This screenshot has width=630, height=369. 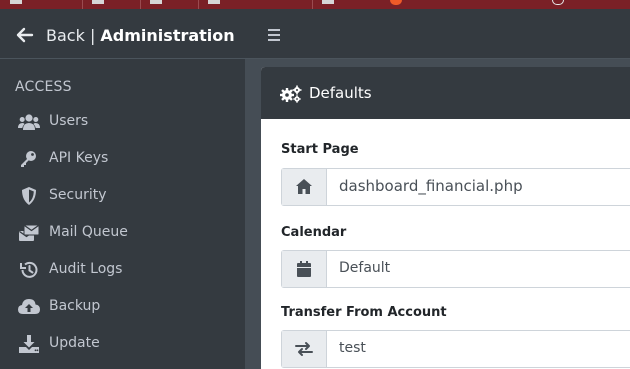 What do you see at coordinates (28, 159) in the screenshot?
I see `key-icon` at bounding box center [28, 159].